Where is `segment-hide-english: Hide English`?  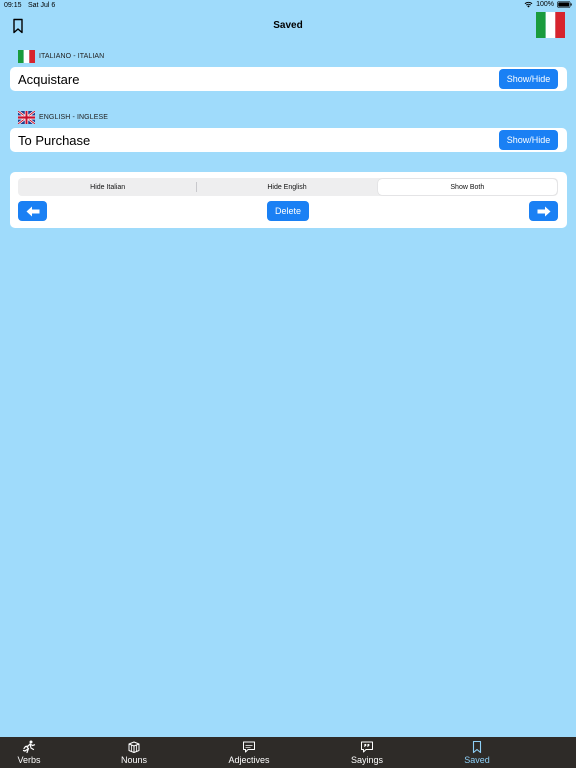 segment-hide-english: Hide English is located at coordinates (286, 187).